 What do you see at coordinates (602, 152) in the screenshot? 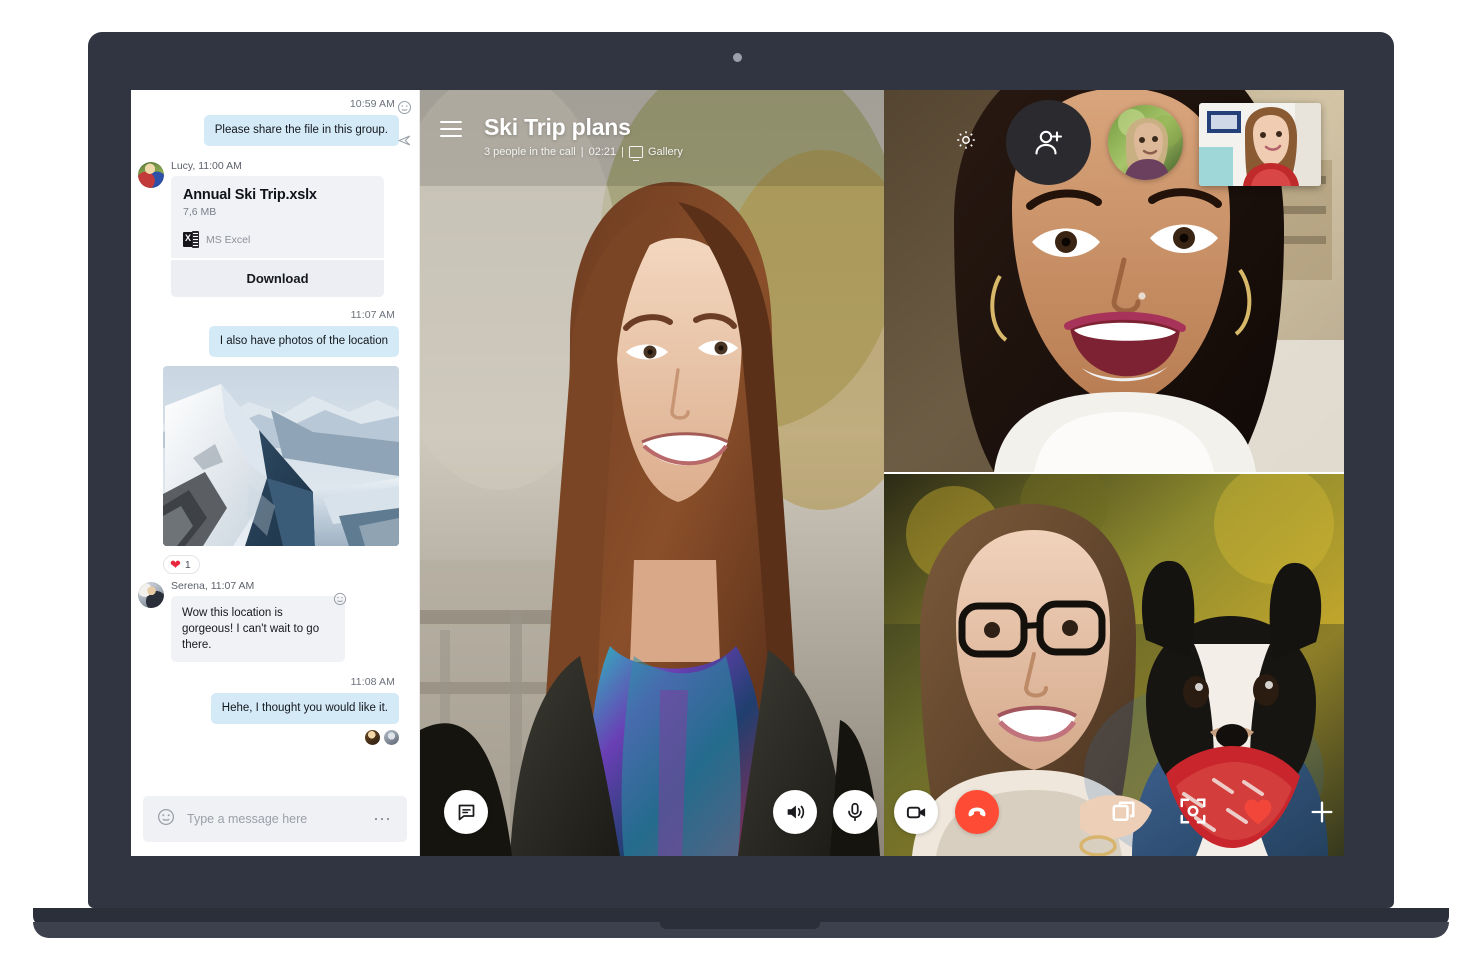
I see `call-duration: 02:21` at bounding box center [602, 152].